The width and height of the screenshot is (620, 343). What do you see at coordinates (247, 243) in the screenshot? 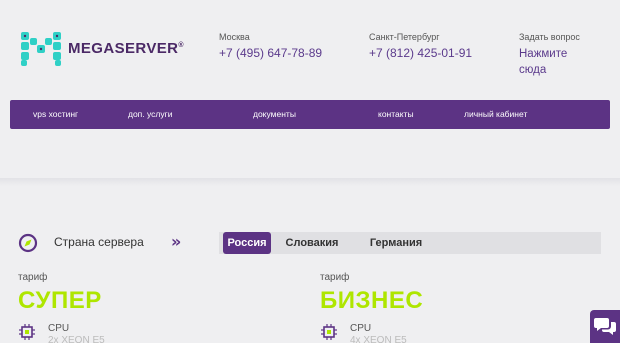
I see `tab-russia: Россия` at bounding box center [247, 243].